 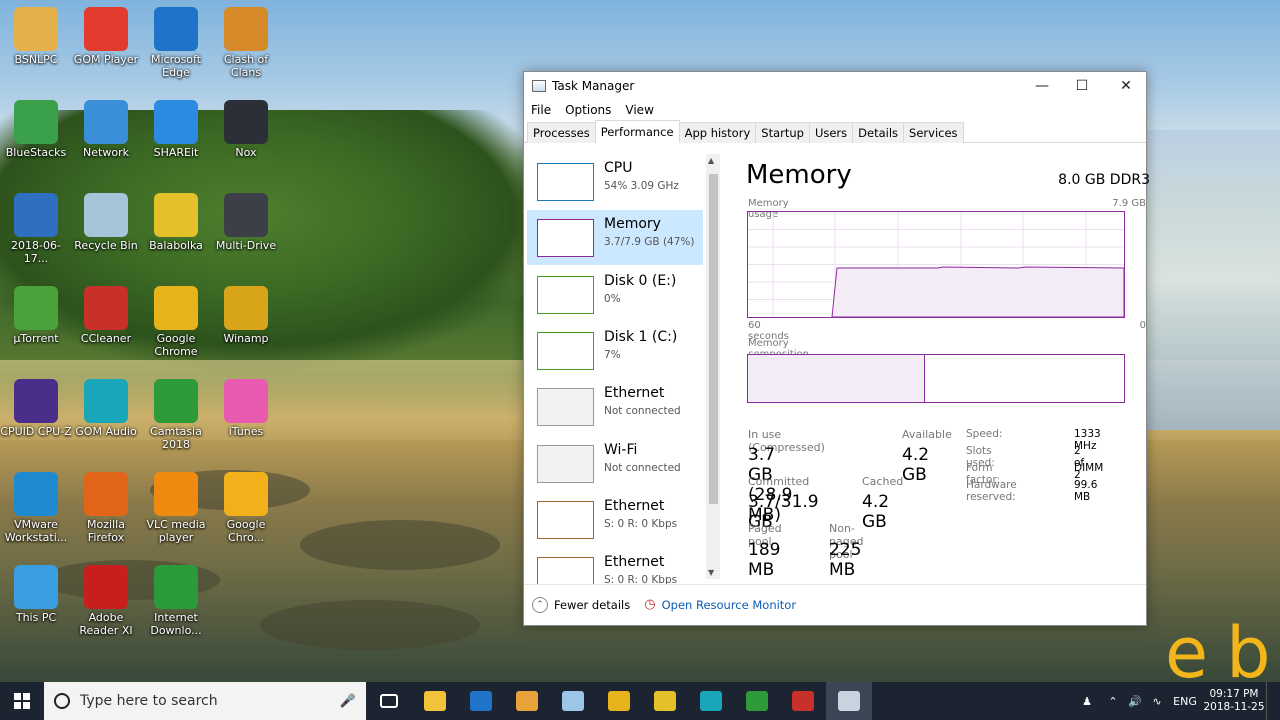 I want to click on desktop-icon: iTunes, so click(x=246, y=408).